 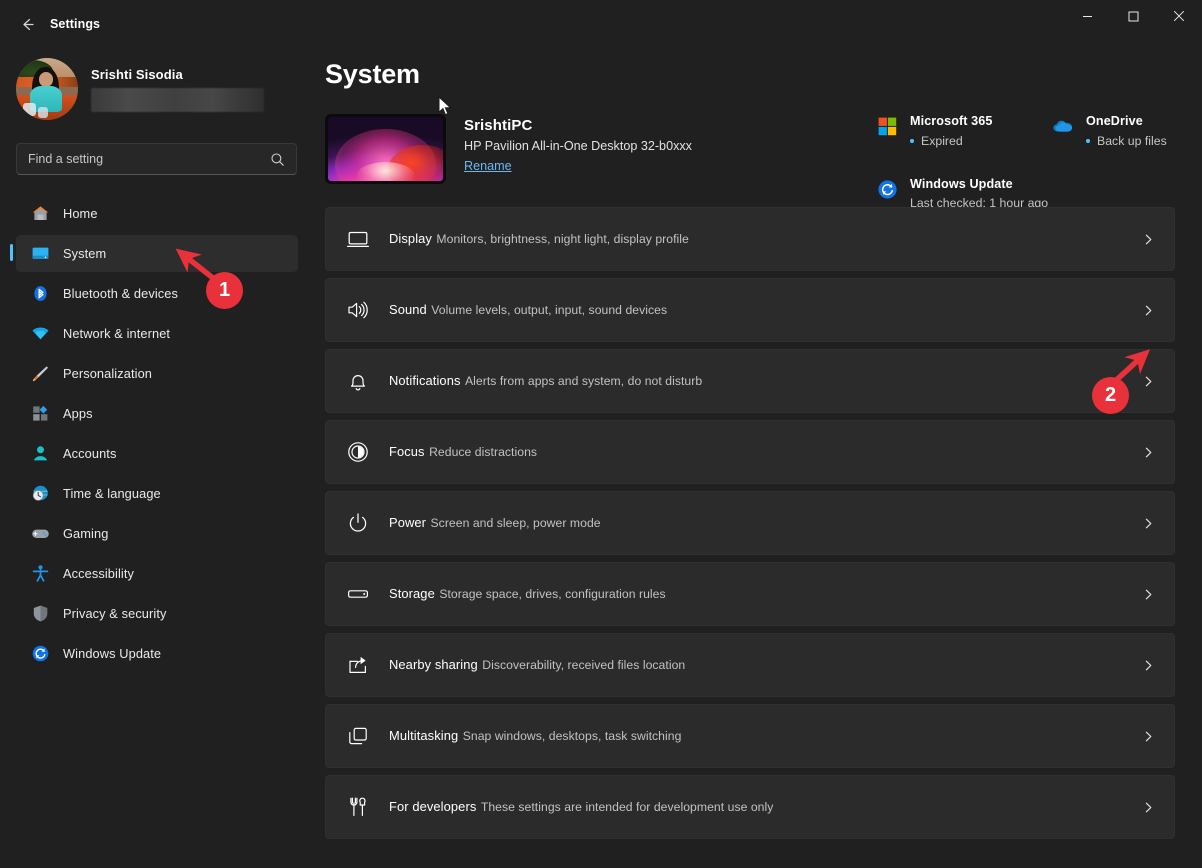 What do you see at coordinates (40, 614) in the screenshot?
I see `shield-icon` at bounding box center [40, 614].